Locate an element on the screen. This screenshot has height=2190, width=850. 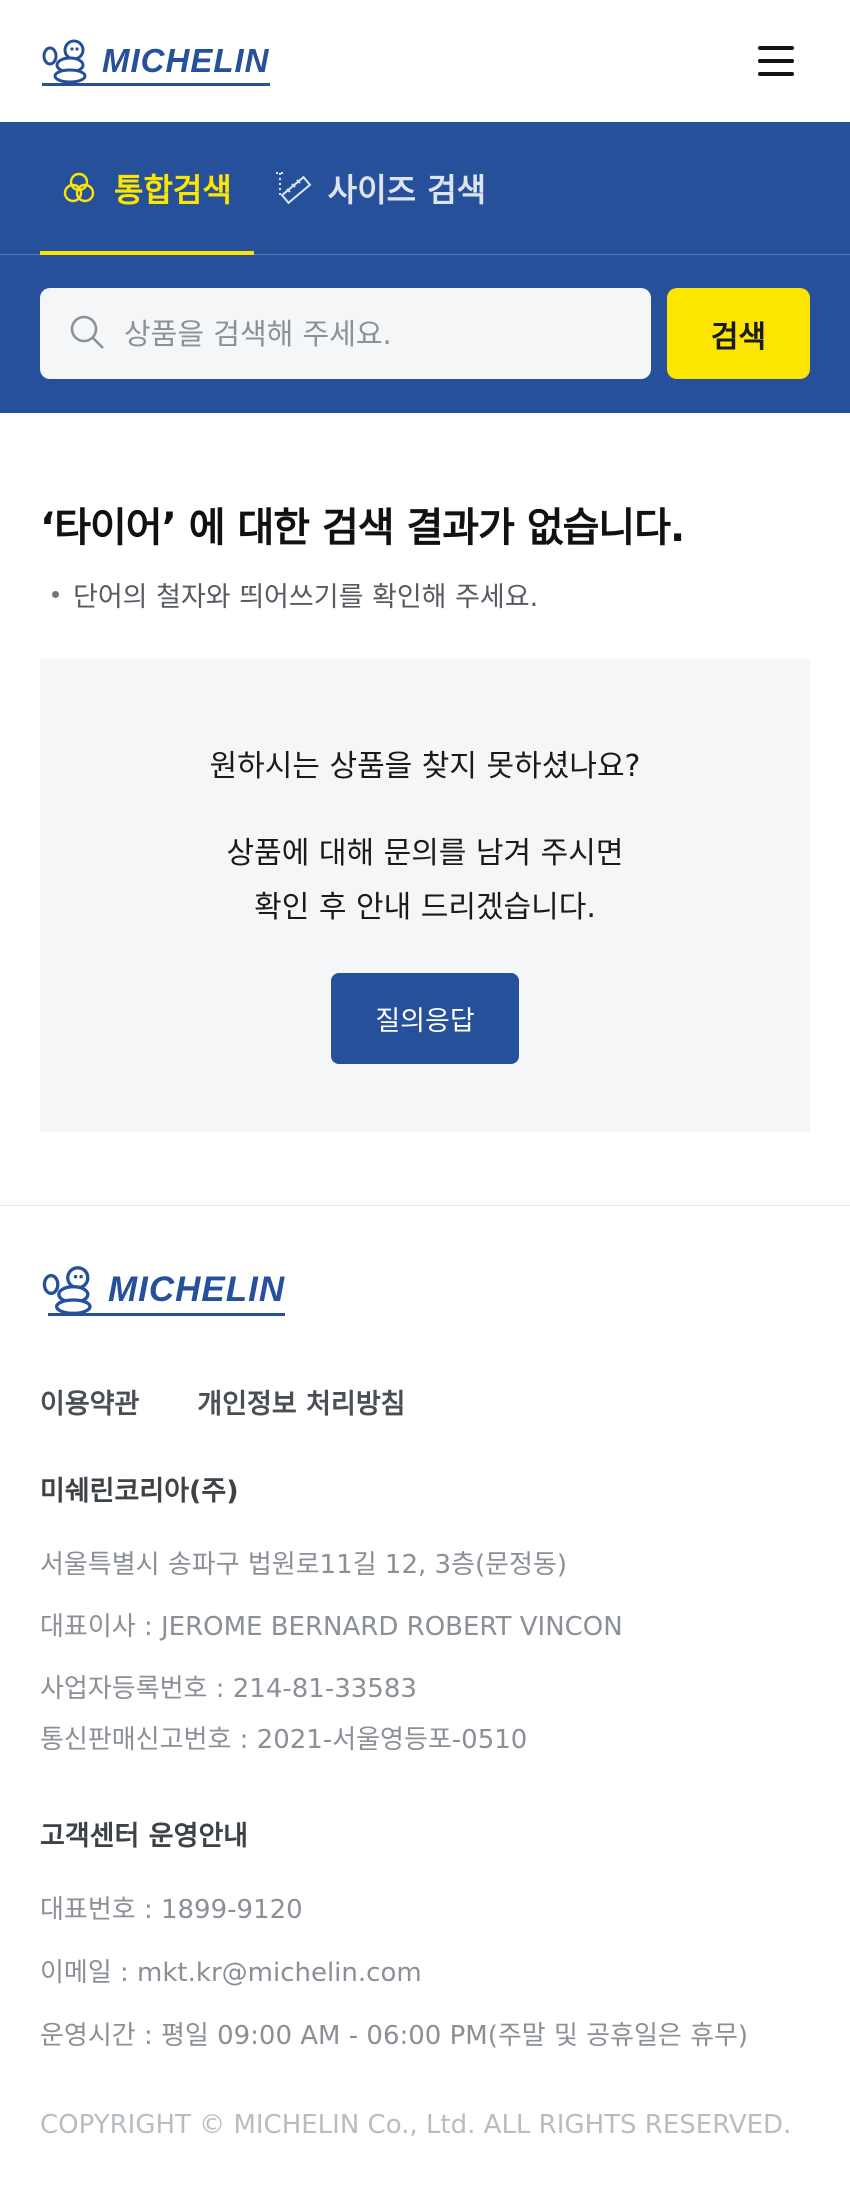
qna-button: 질의응답 is located at coordinates (425, 1018).